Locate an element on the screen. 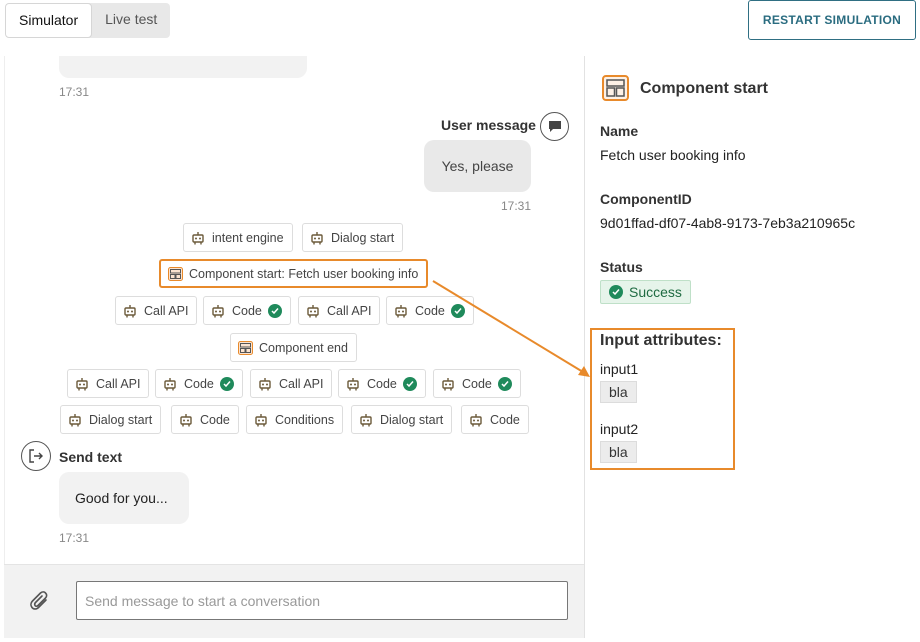 This screenshot has height=642, width=920. message-composer is located at coordinates (294, 601).